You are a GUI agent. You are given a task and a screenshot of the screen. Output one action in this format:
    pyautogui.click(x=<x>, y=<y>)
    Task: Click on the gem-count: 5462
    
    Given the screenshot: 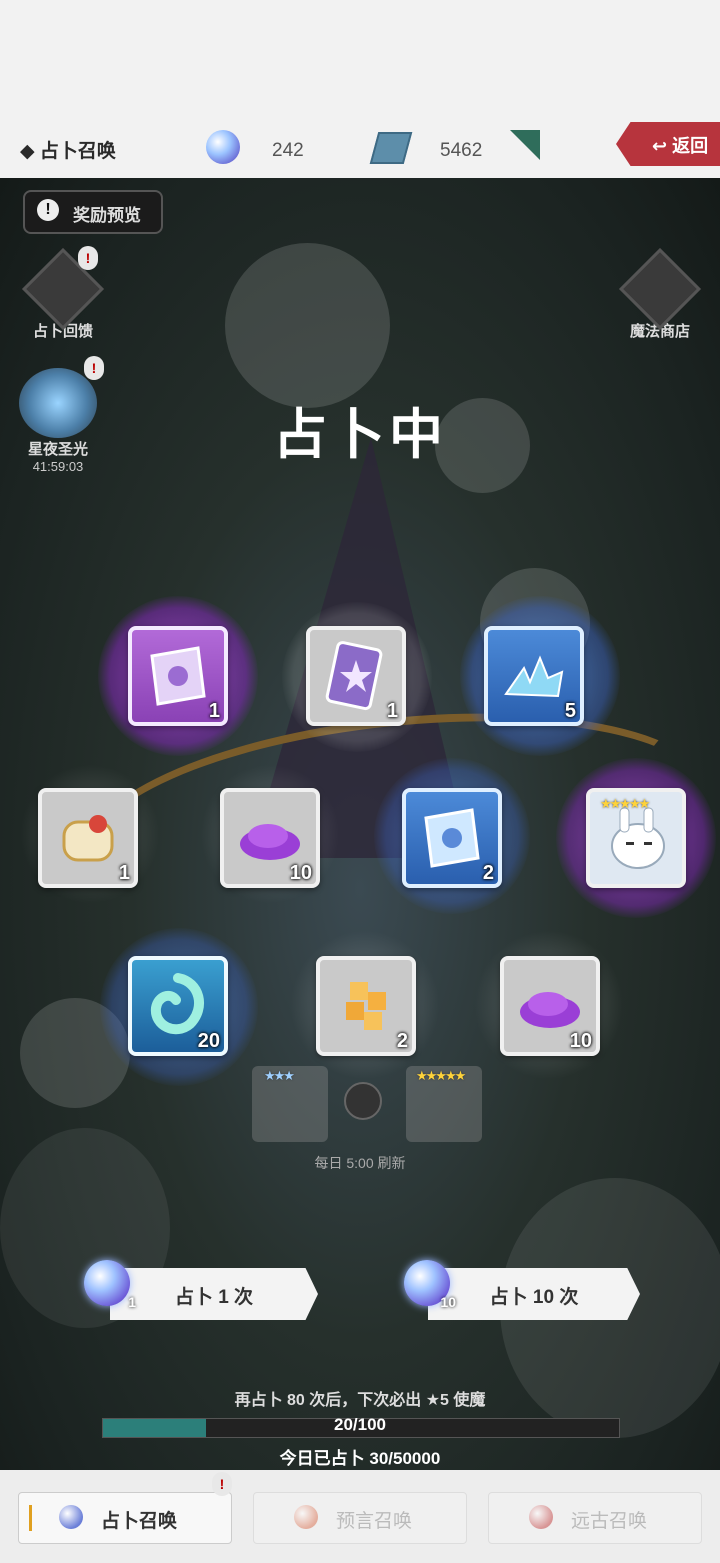 What is the action you would take?
    pyautogui.click(x=461, y=150)
    